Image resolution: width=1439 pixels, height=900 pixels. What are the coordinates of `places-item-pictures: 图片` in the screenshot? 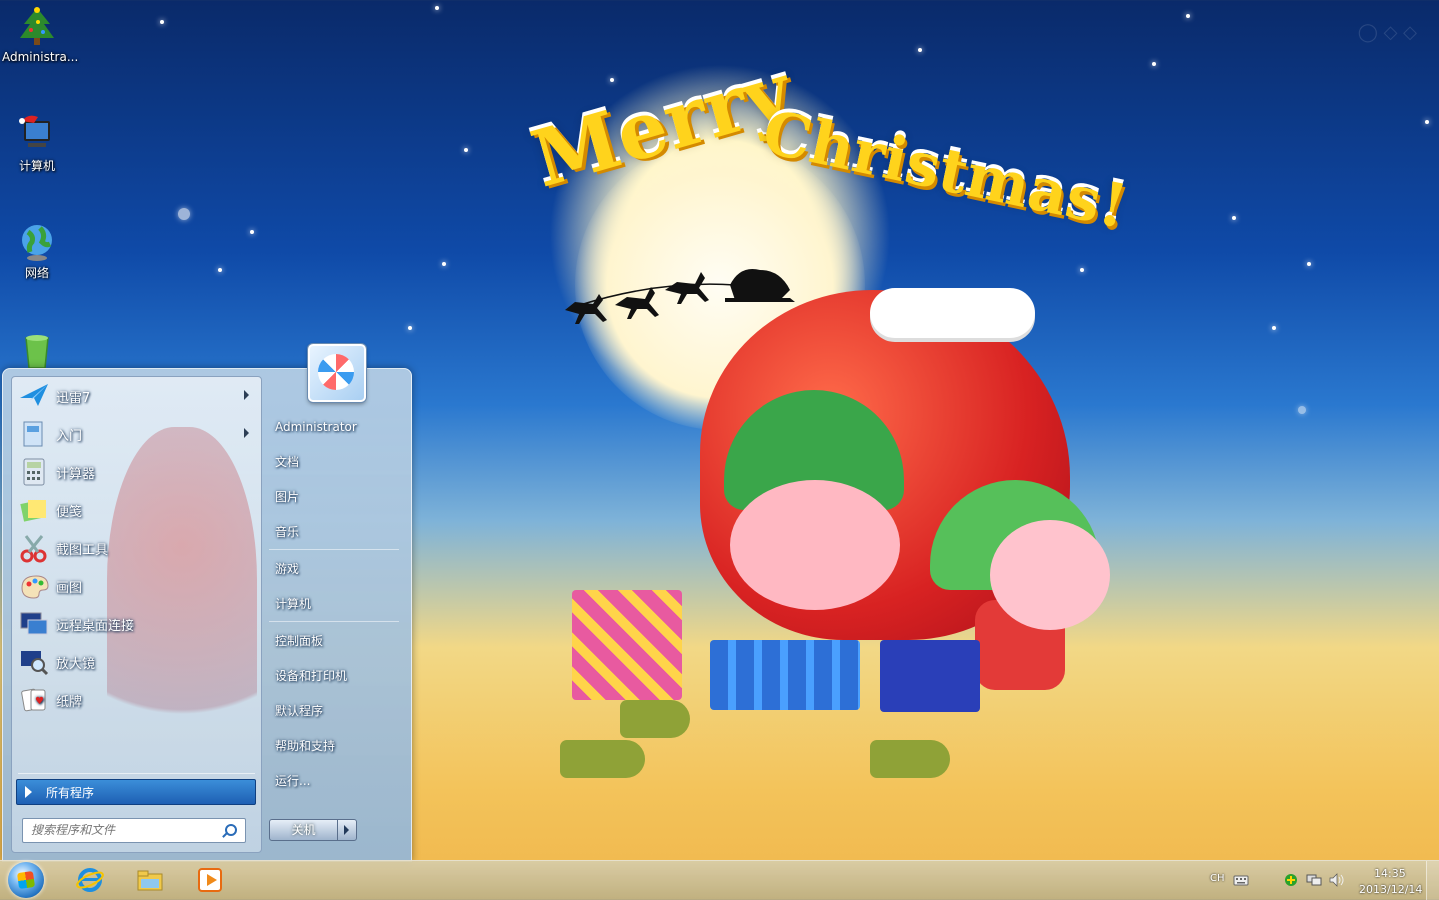 It's located at (335, 500).